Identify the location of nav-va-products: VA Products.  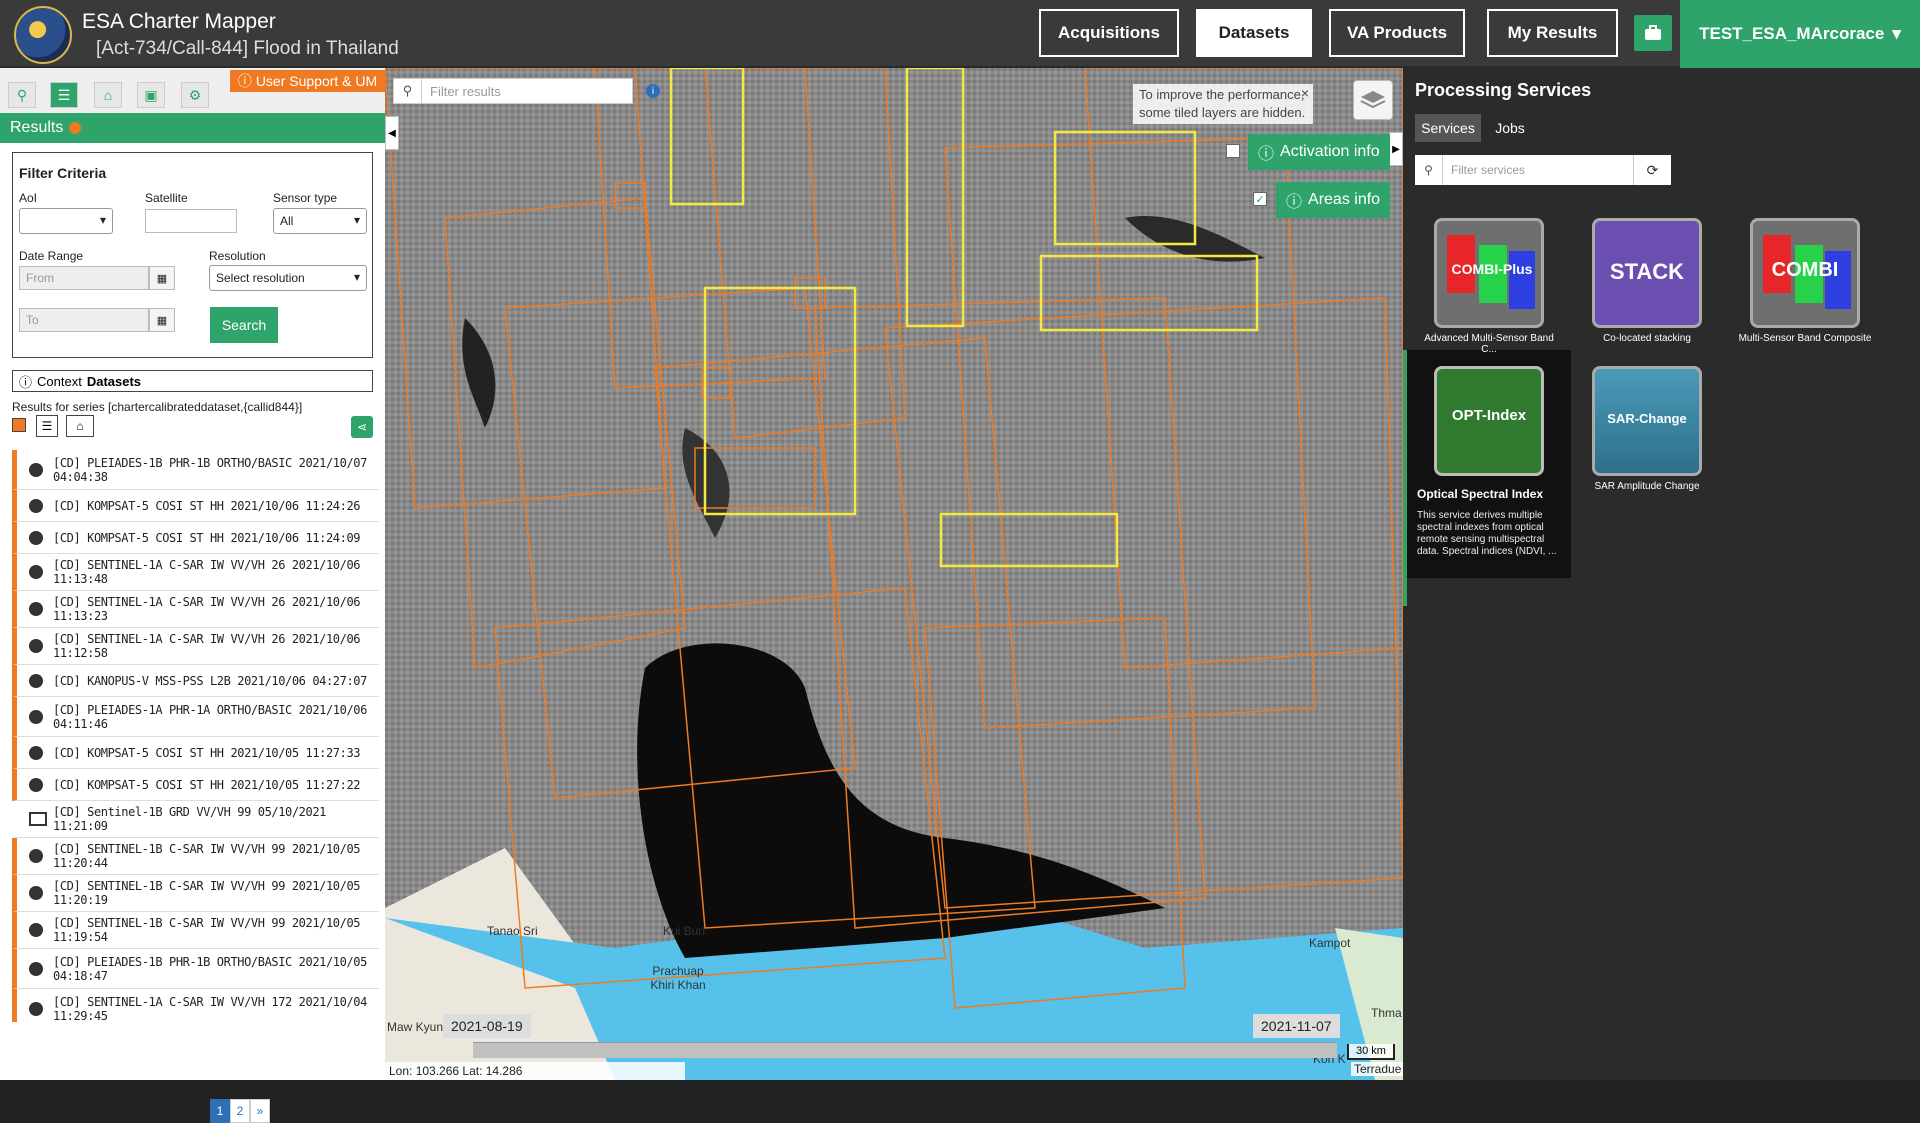
(1397, 33).